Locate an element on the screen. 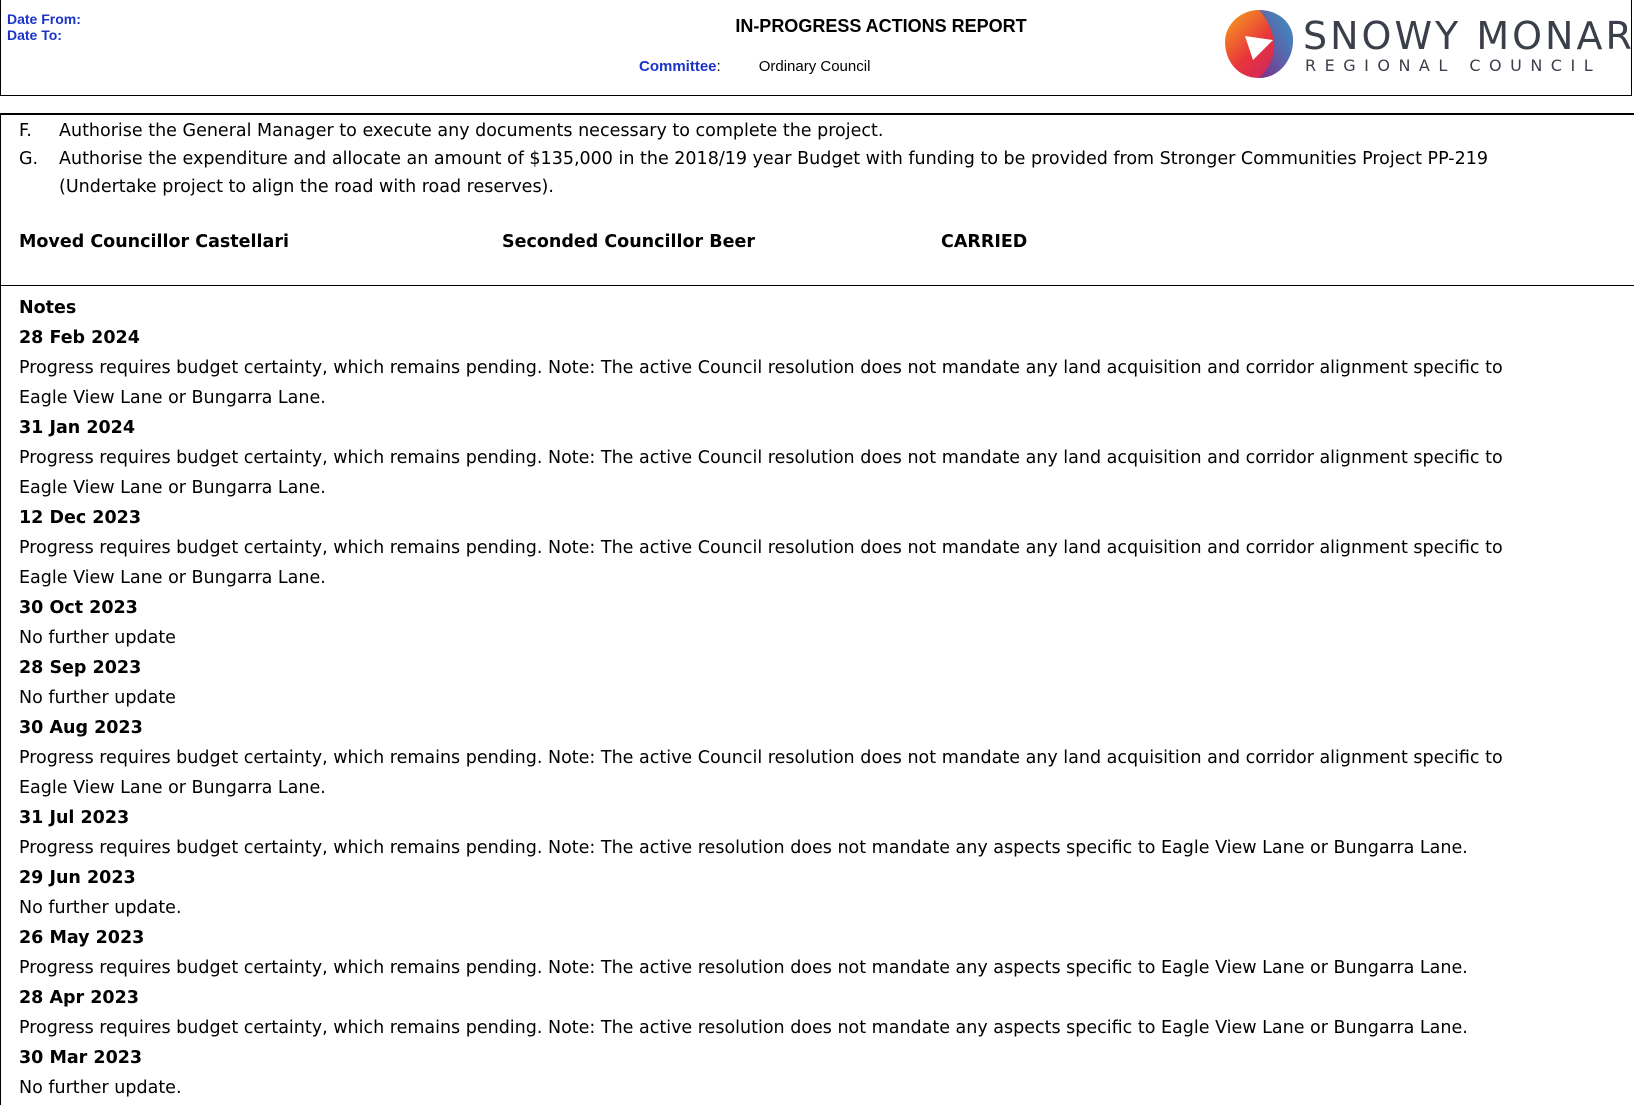 The image size is (1634, 1105). moved-by: Moved Councillor Castellari is located at coordinates (154, 242).